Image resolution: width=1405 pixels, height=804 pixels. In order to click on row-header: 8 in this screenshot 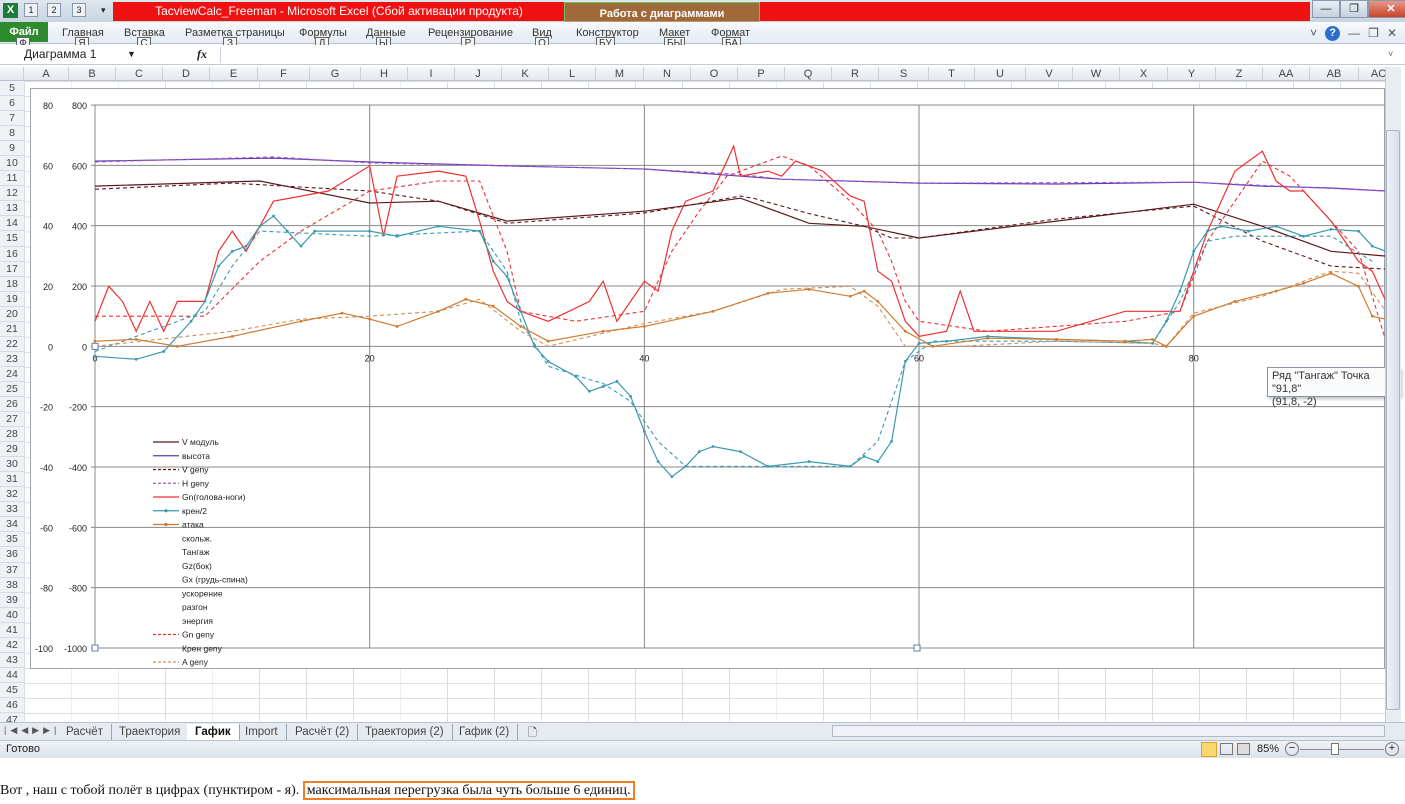, I will do `click(12, 134)`.